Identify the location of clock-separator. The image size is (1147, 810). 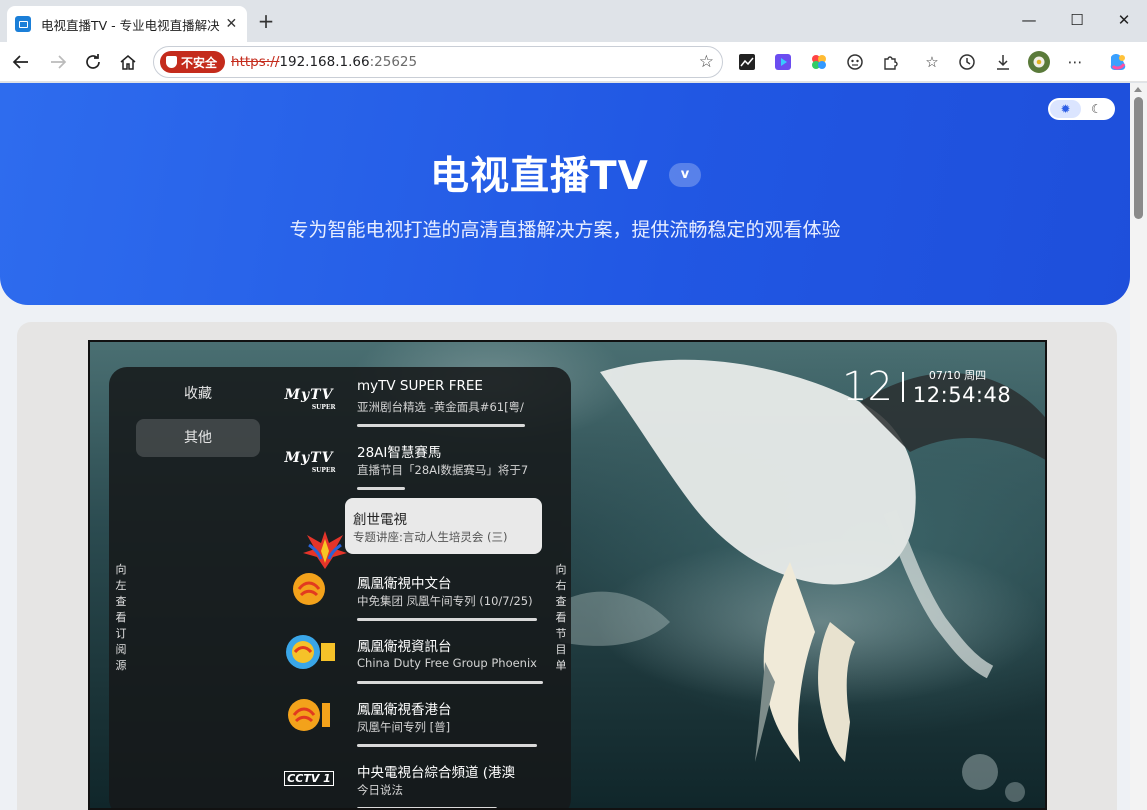
(902, 387).